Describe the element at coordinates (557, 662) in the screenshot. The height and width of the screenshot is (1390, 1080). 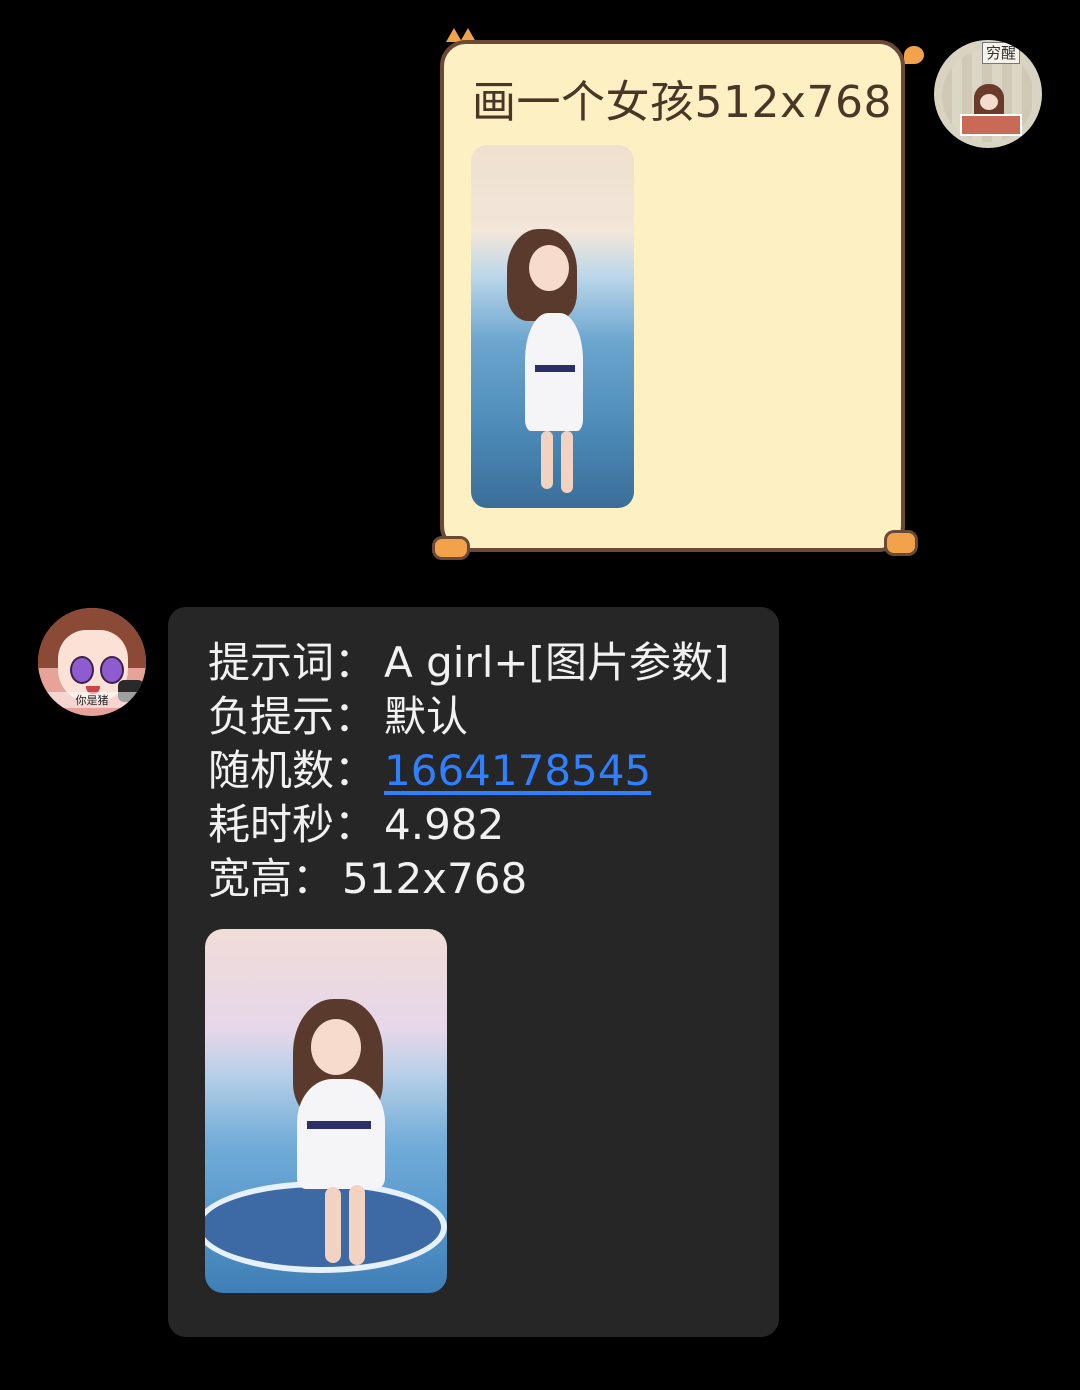
I see `info-value: A girl+[图片参数]` at that location.